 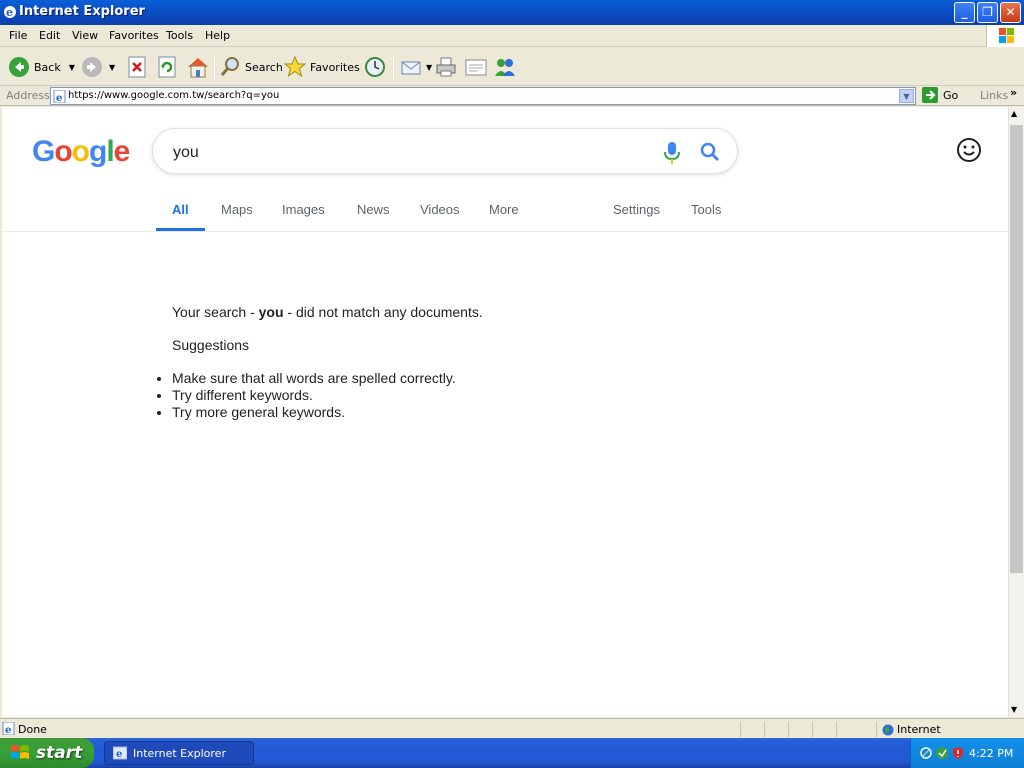 I want to click on restore-button: ❐, so click(x=987, y=12).